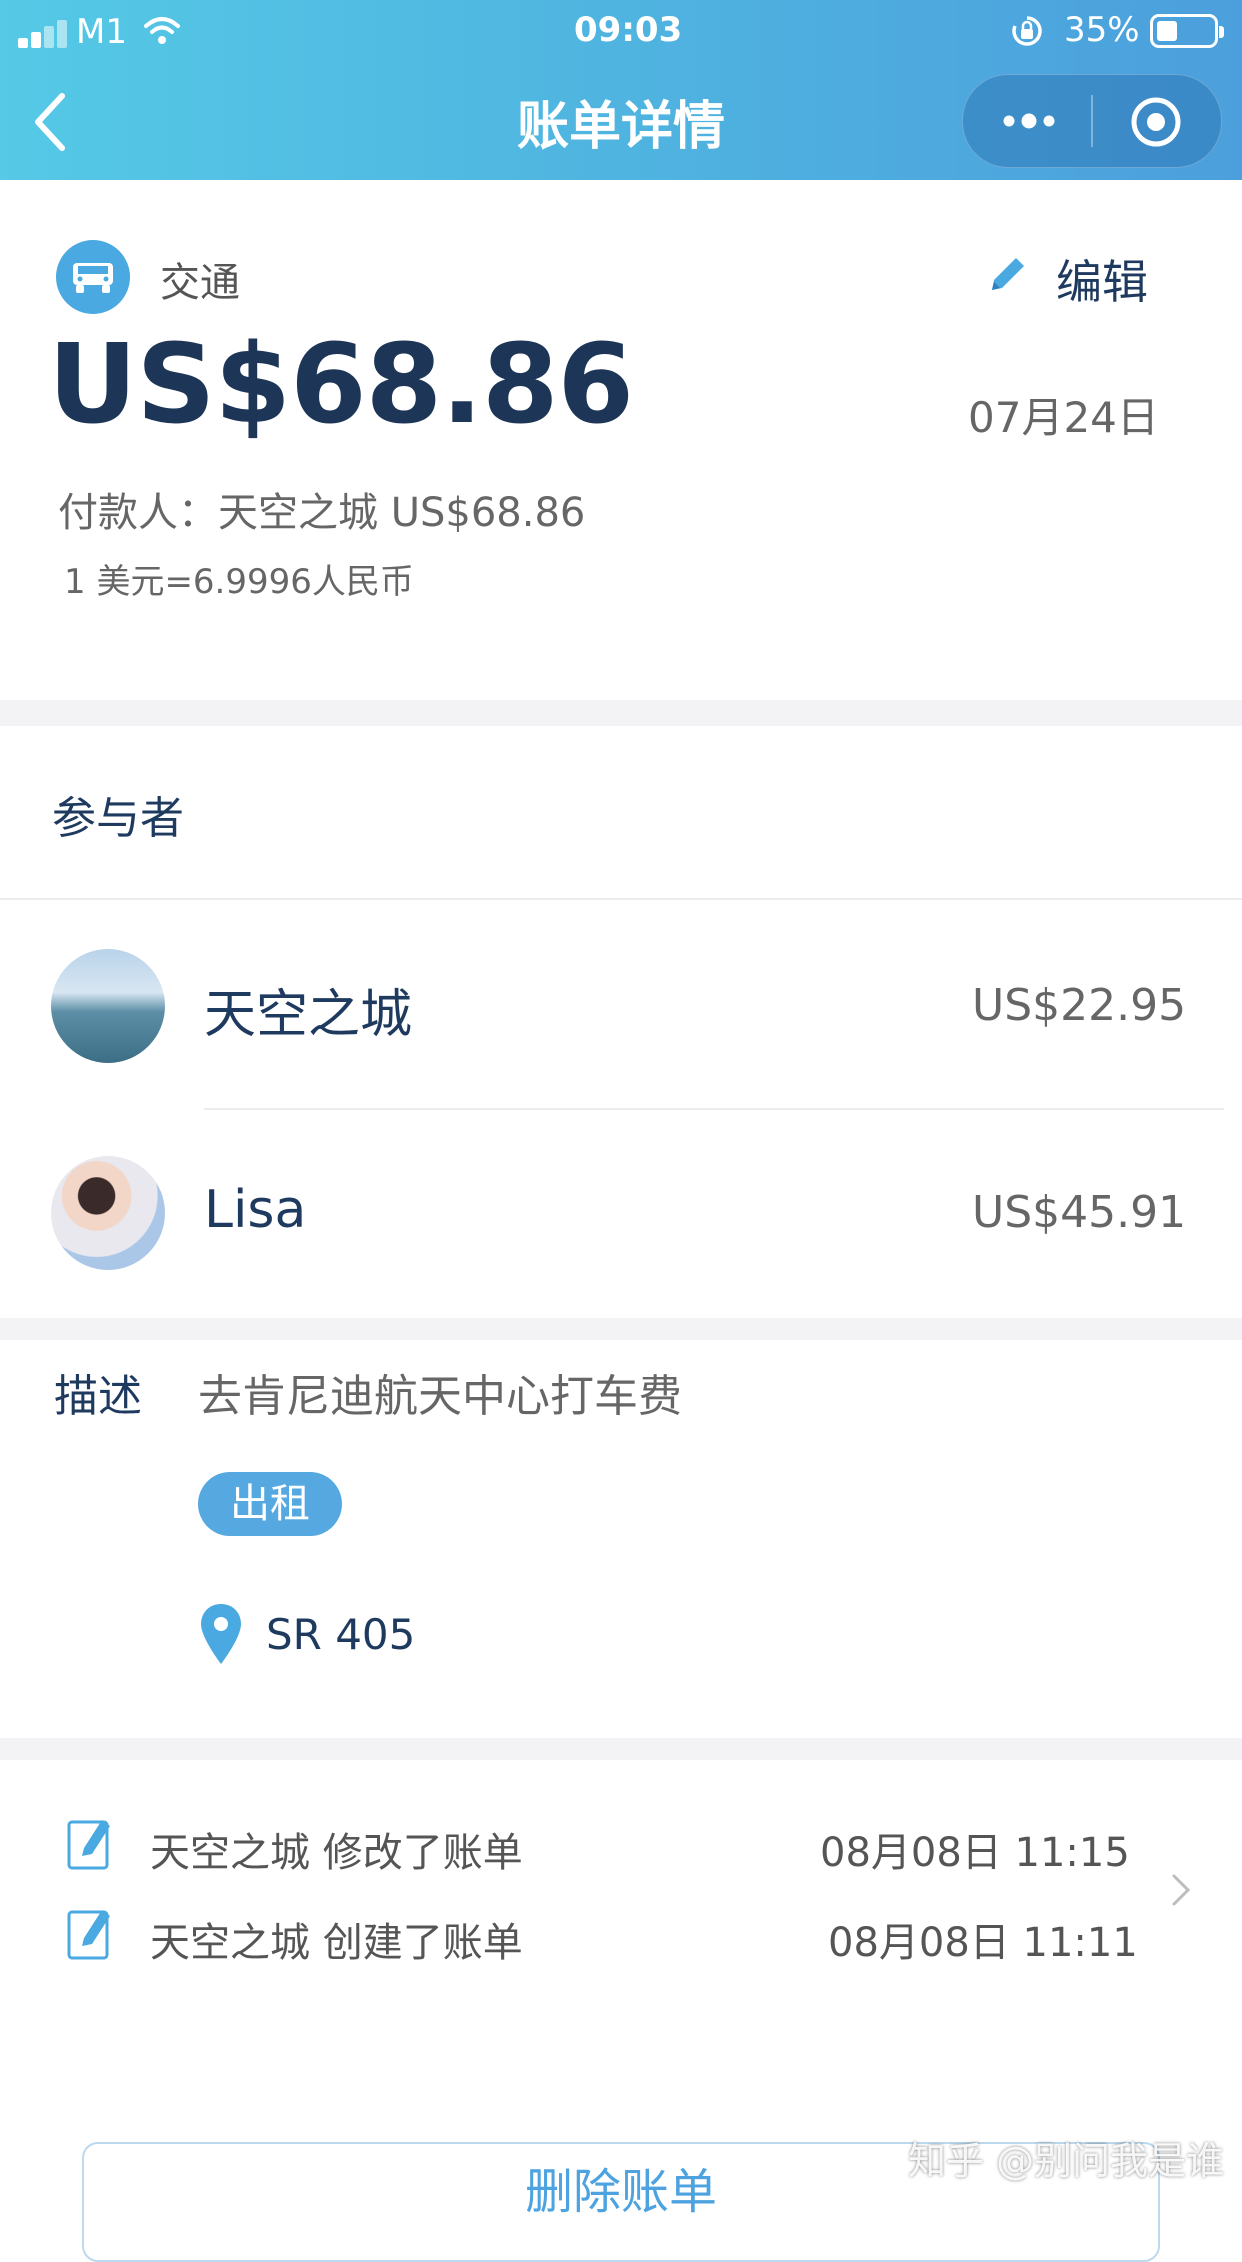 The image size is (1242, 2262). Describe the element at coordinates (322, 513) in the screenshot. I see `payer-info: 付款人：天空之城 US$68.86` at that location.